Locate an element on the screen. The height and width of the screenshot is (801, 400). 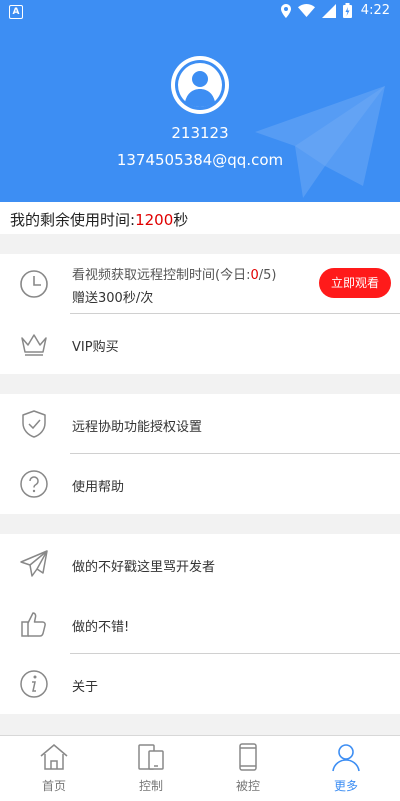
user-profile-icon is located at coordinates (346, 758).